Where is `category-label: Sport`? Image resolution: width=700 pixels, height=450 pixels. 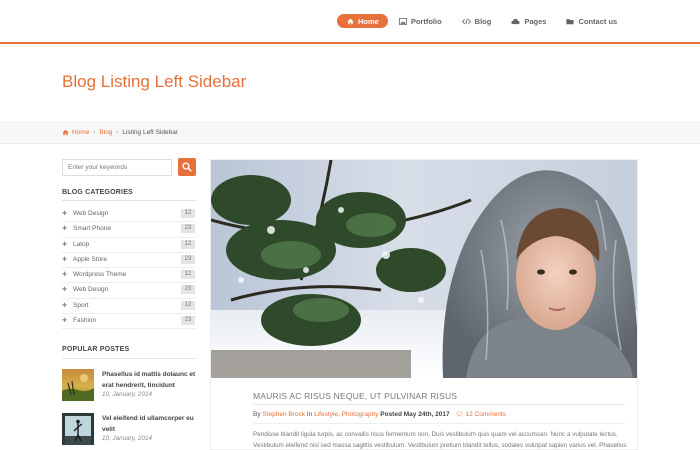 category-label: Sport is located at coordinates (81, 305).